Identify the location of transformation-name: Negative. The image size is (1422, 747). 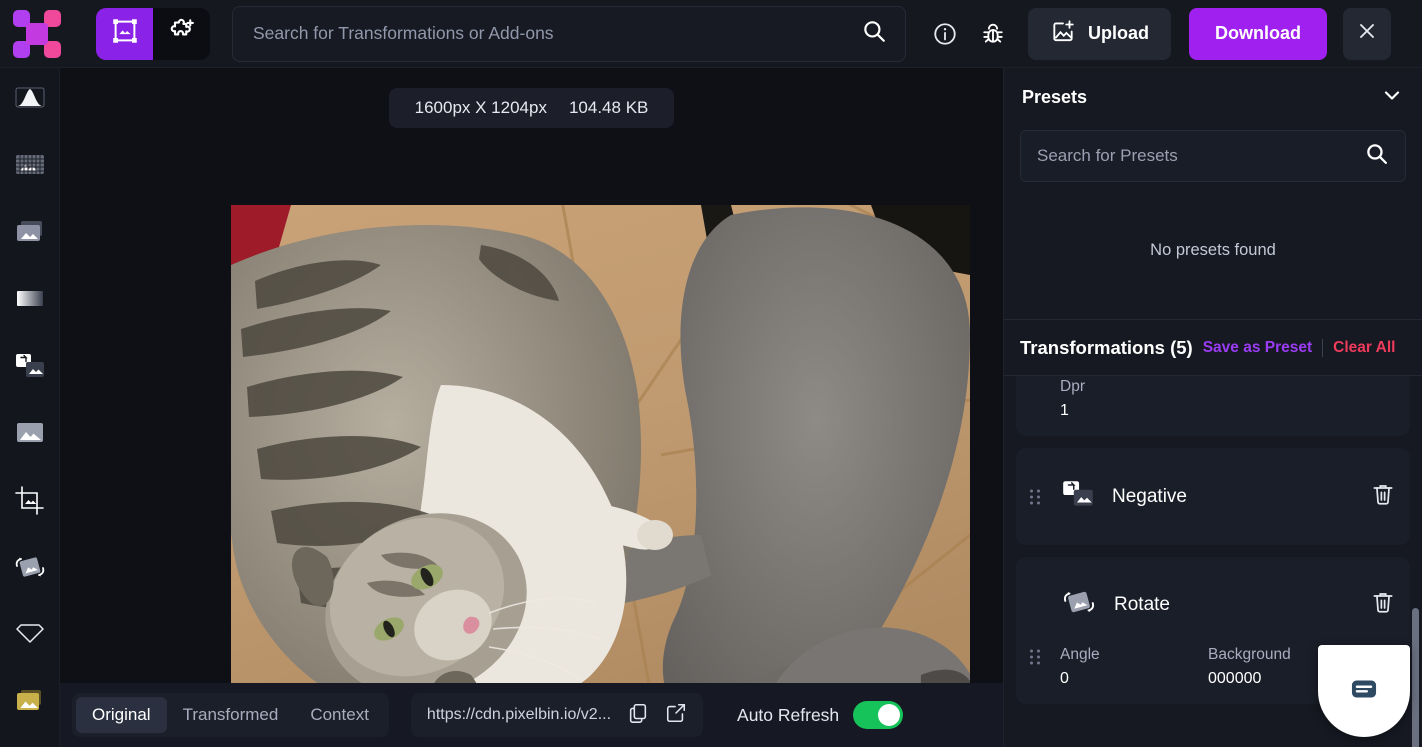
(1149, 496).